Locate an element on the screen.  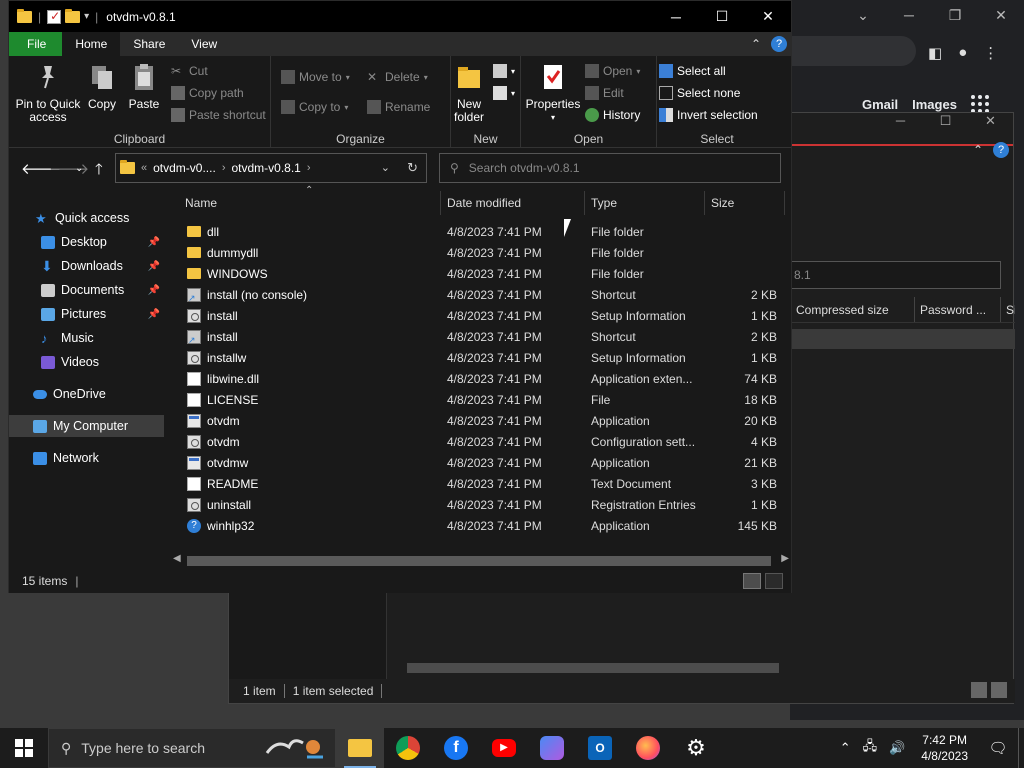
scroll-thumb is located at coordinates (479, 561).